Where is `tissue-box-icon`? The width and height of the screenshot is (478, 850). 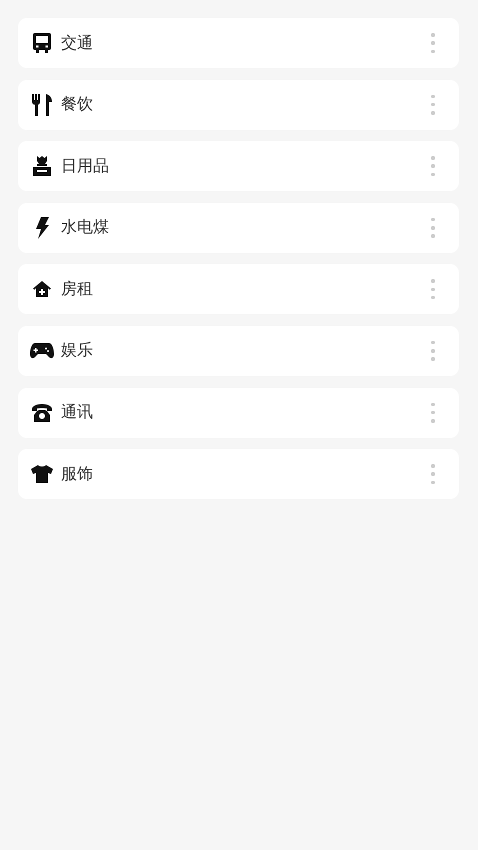
tissue-box-icon is located at coordinates (42, 166).